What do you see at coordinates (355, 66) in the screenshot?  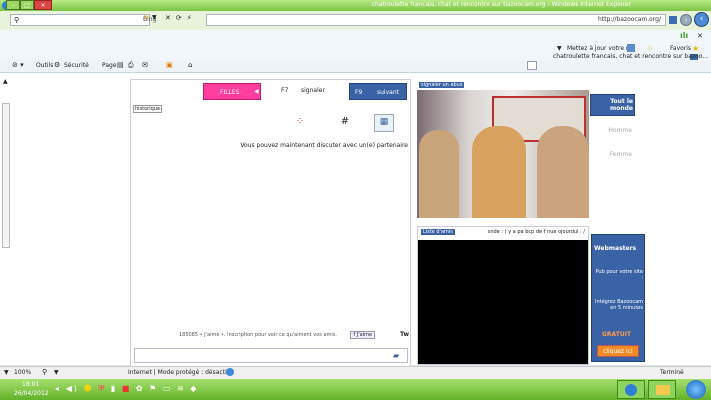 I see `command-bar: ⊘ ▾ Outils ⚙ Sécurité Page ▤ ⎙ ✉ ▣ ⌂` at bounding box center [355, 66].